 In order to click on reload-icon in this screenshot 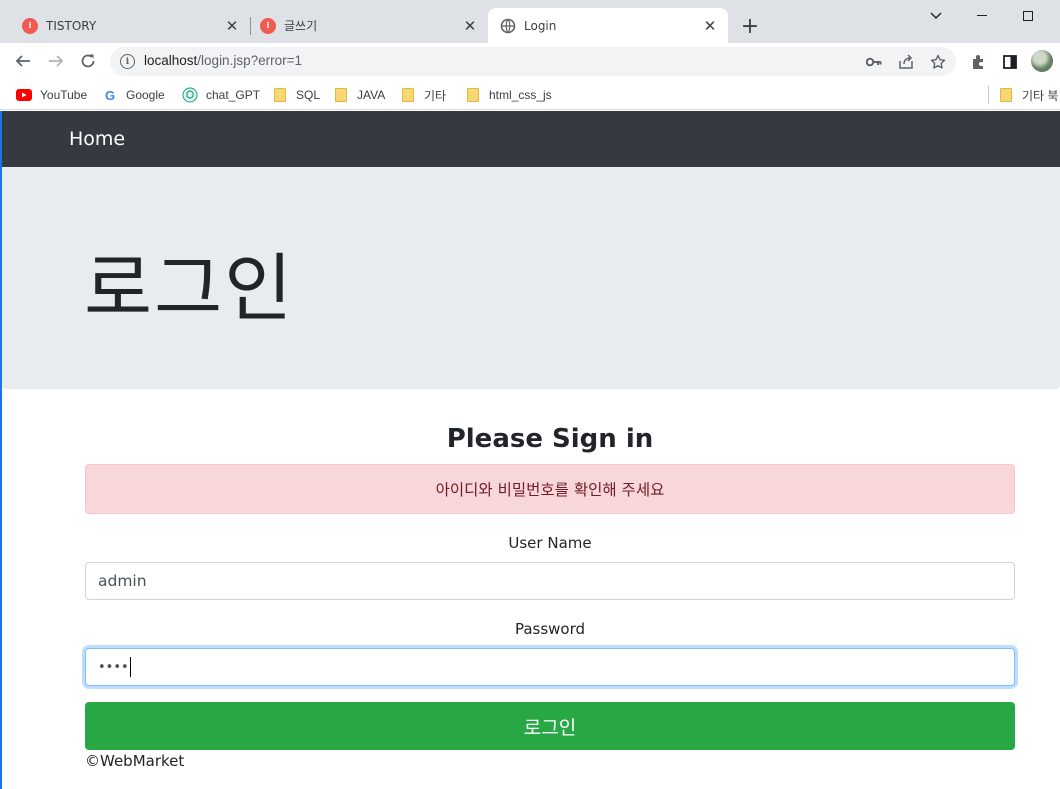, I will do `click(88, 61)`.